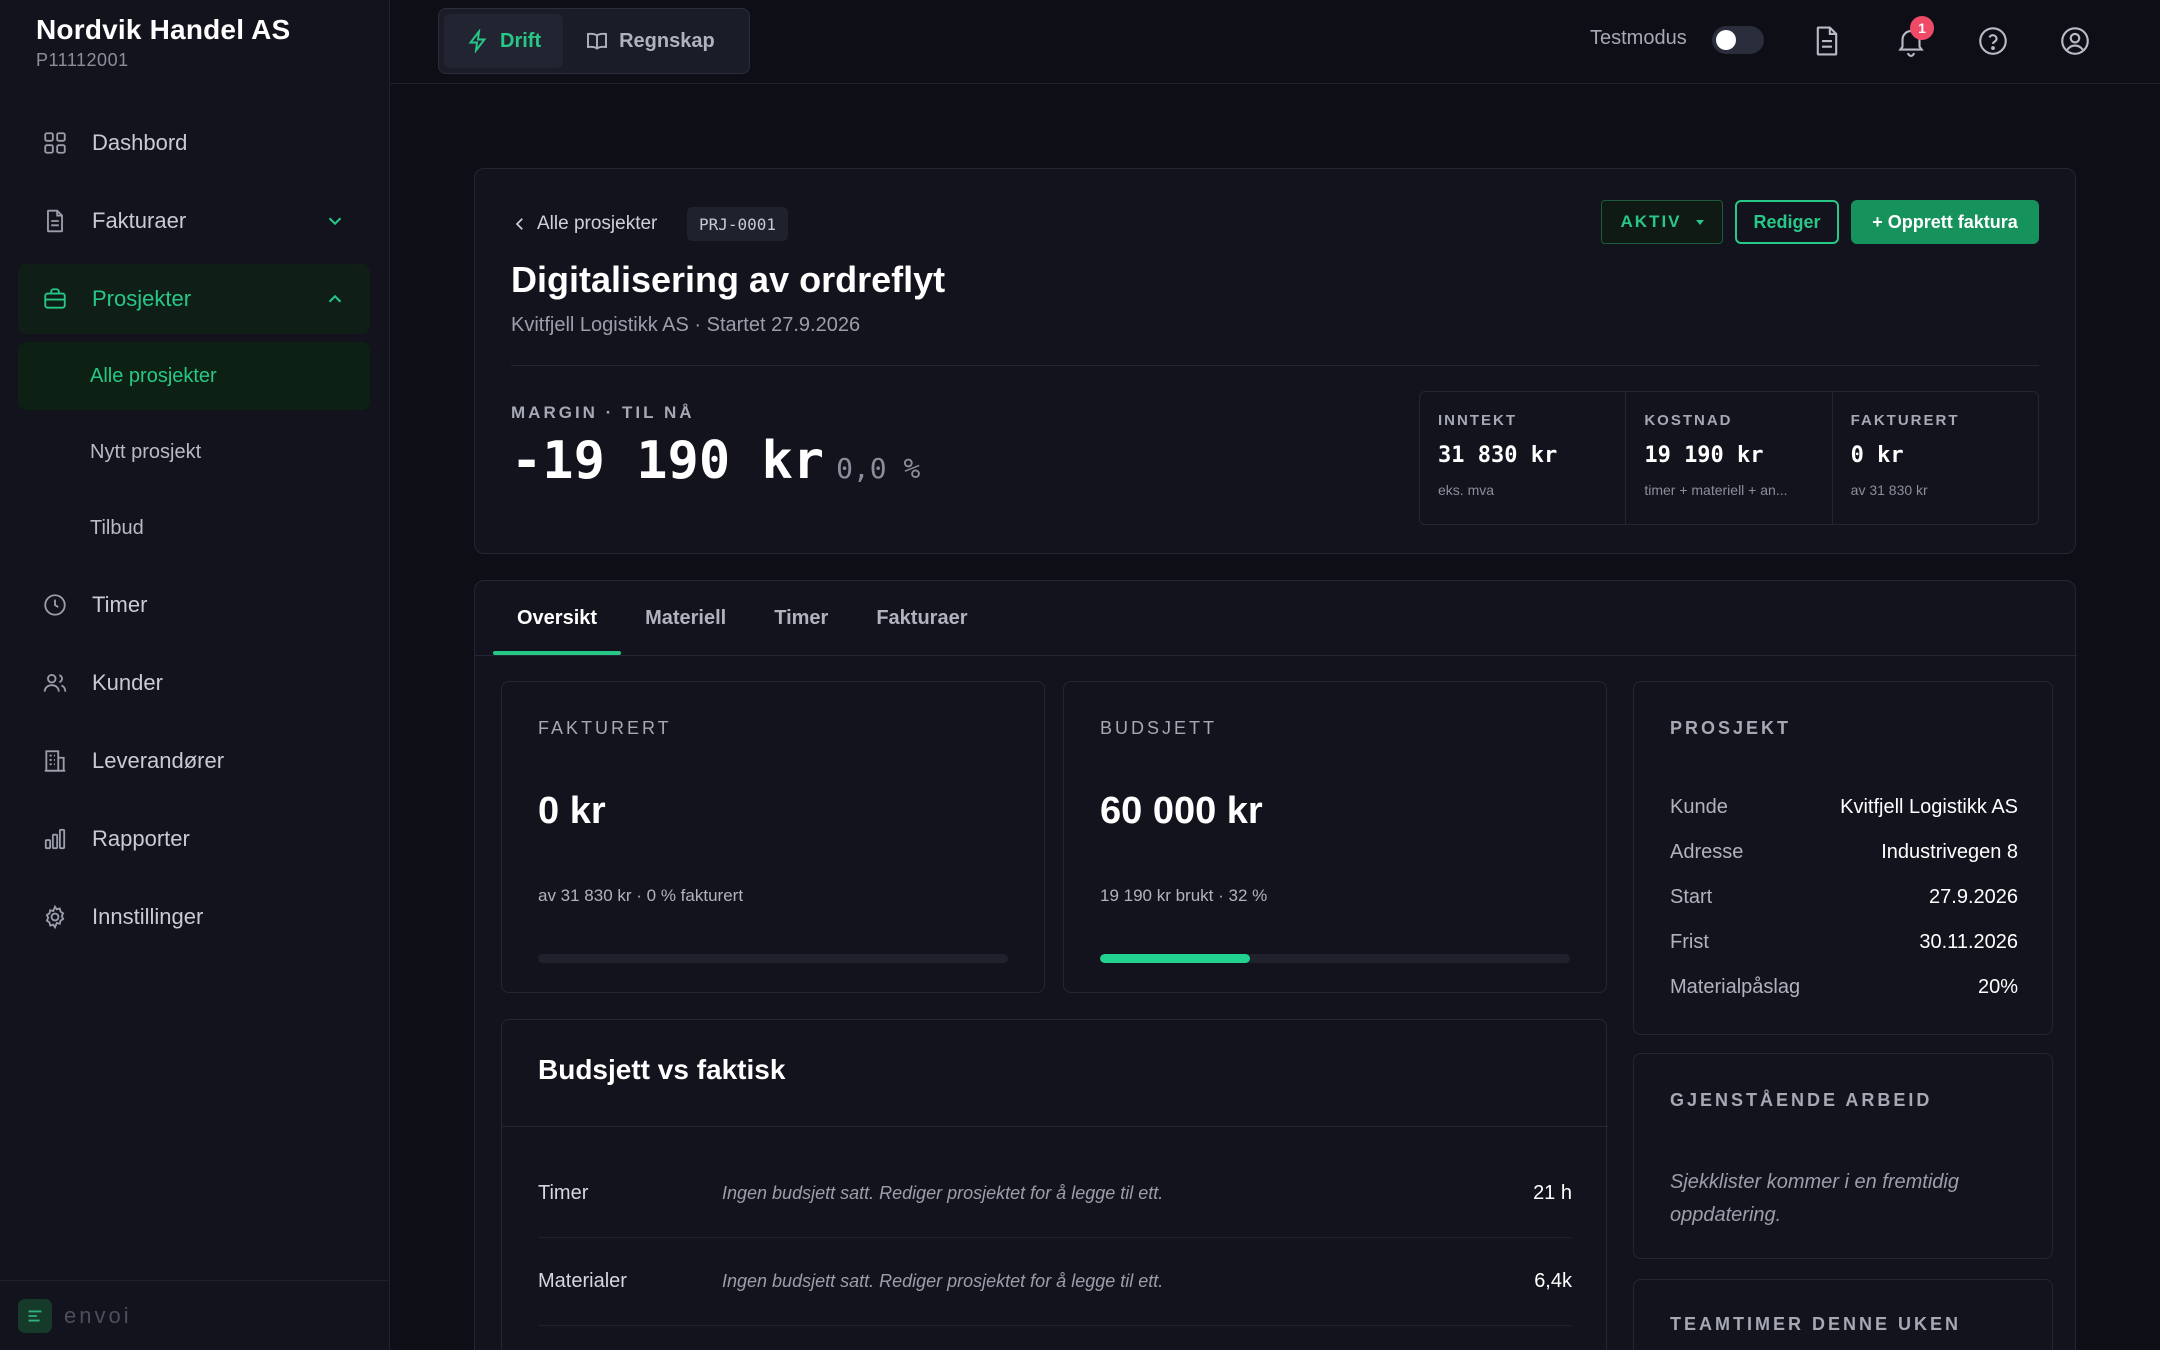 The image size is (2160, 1350). I want to click on card-title: PROSJEKT, so click(1731, 728).